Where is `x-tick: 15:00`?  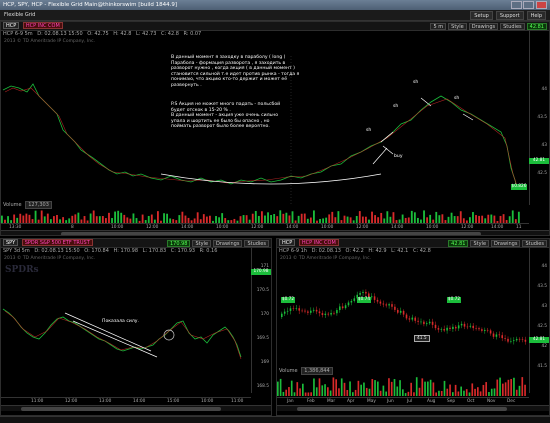
x-tick: 15:00 is located at coordinates (173, 401).